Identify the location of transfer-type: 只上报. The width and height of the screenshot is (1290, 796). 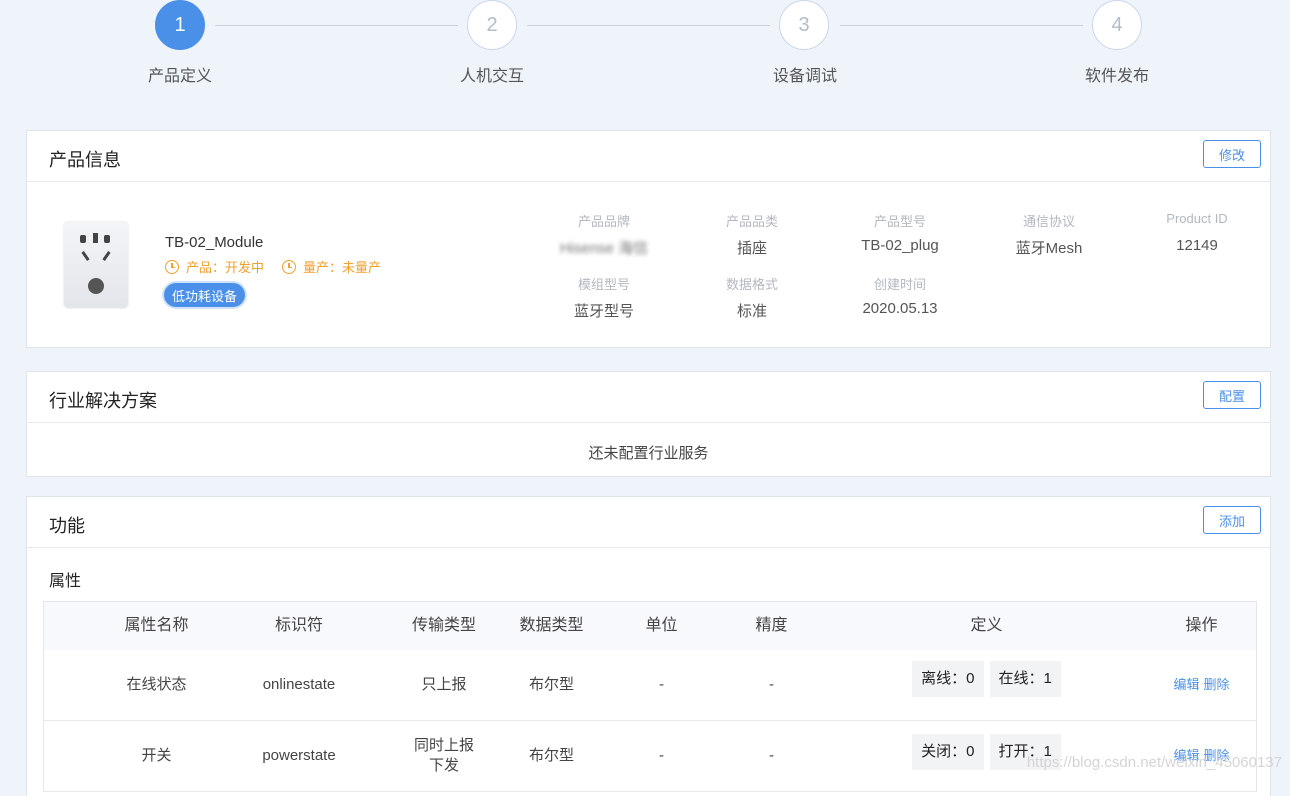
(444, 684).